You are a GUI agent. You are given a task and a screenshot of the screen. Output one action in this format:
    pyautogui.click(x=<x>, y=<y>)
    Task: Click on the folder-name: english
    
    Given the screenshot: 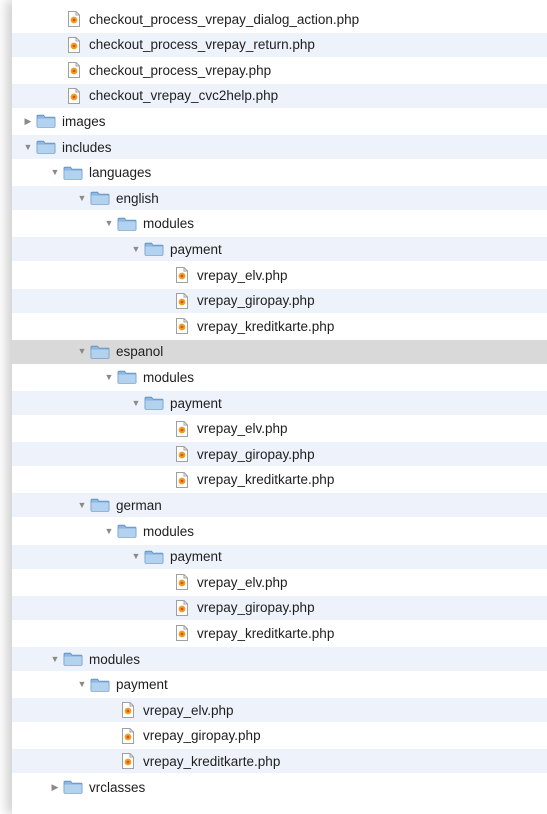 What is the action you would take?
    pyautogui.click(x=137, y=198)
    